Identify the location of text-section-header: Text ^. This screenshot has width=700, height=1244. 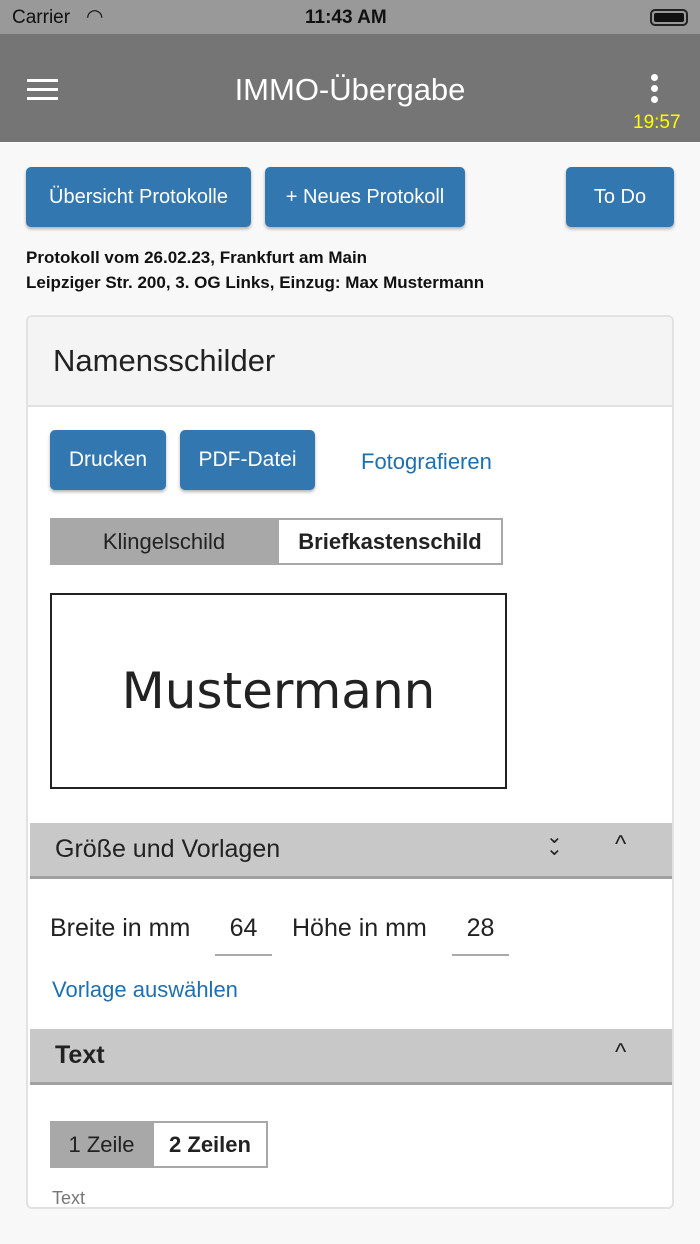
(351, 1057).